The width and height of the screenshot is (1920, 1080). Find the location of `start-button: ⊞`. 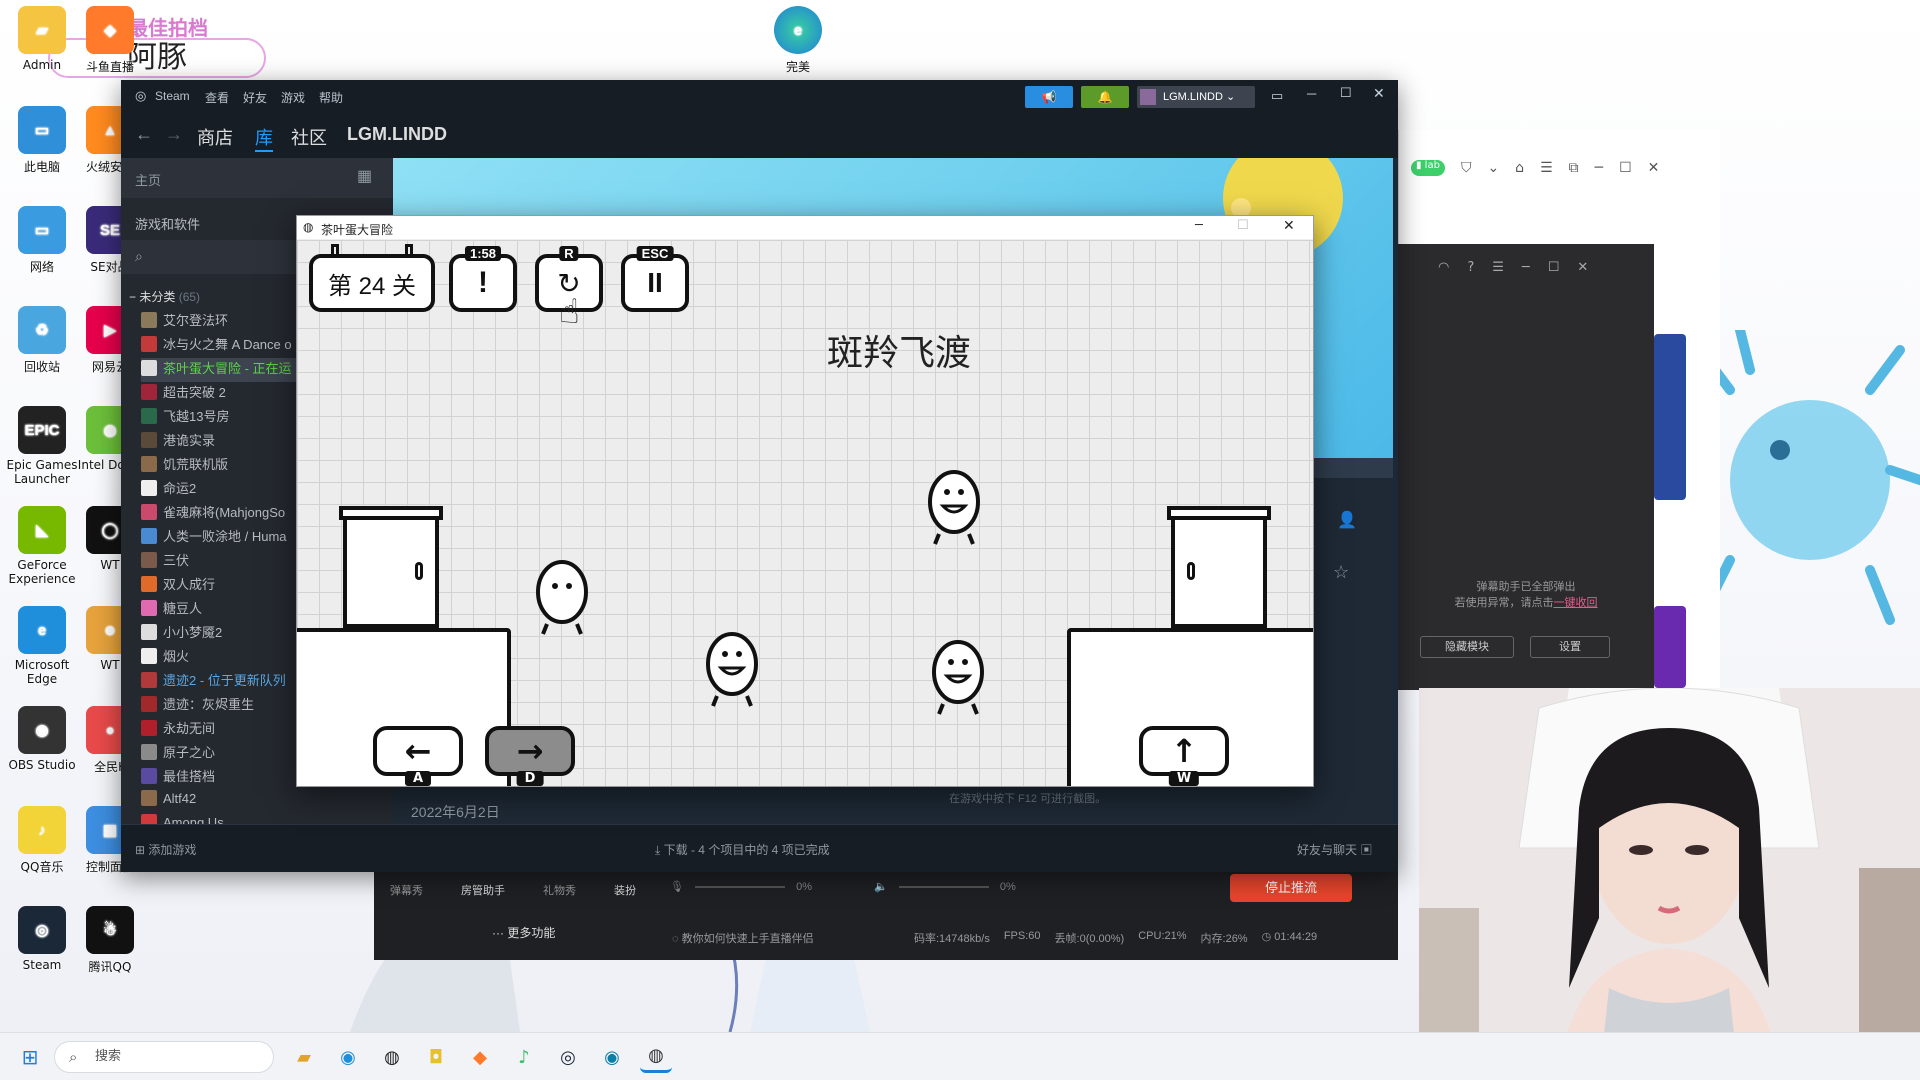

start-button: ⊞ is located at coordinates (30, 1057).